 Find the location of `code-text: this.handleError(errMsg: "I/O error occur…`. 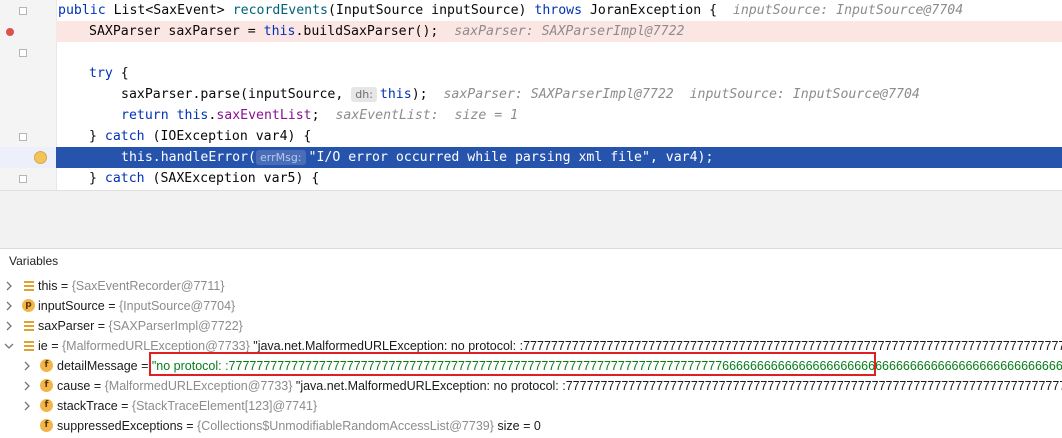

code-text: this.handleError(errMsg: "I/O error occur… is located at coordinates (417, 157).